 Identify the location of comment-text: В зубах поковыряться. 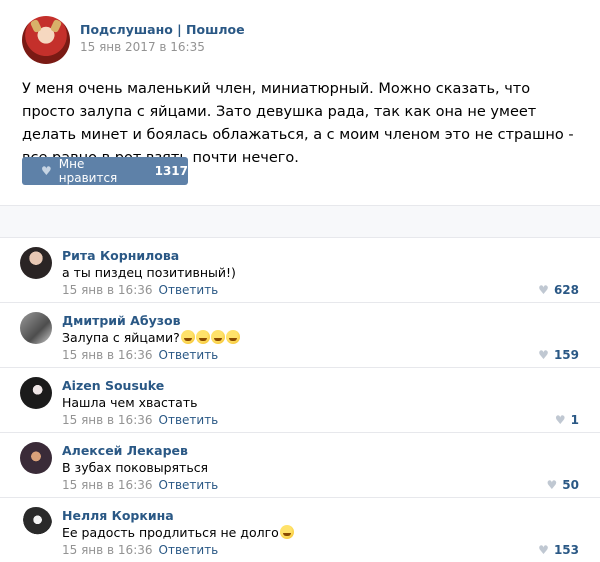
(135, 467).